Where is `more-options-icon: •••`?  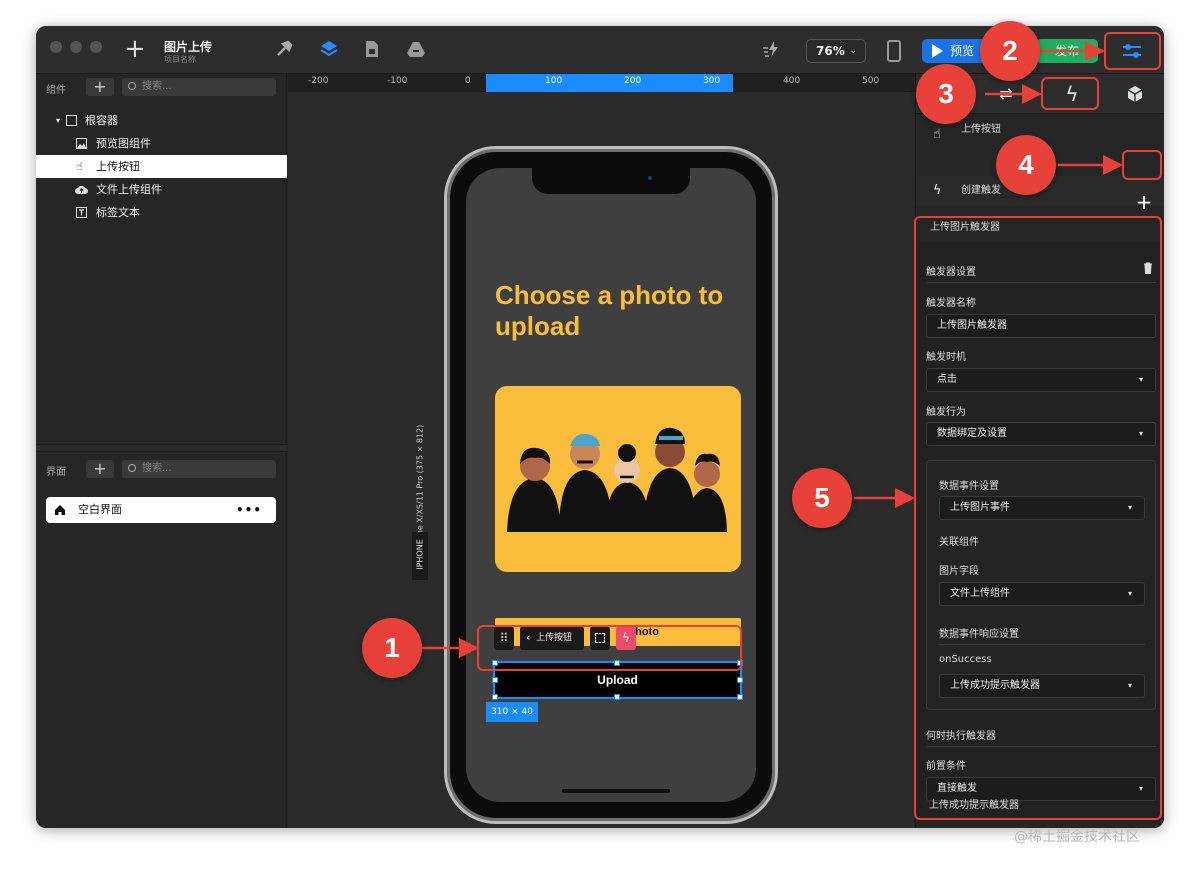
more-options-icon: ••• is located at coordinates (249, 510).